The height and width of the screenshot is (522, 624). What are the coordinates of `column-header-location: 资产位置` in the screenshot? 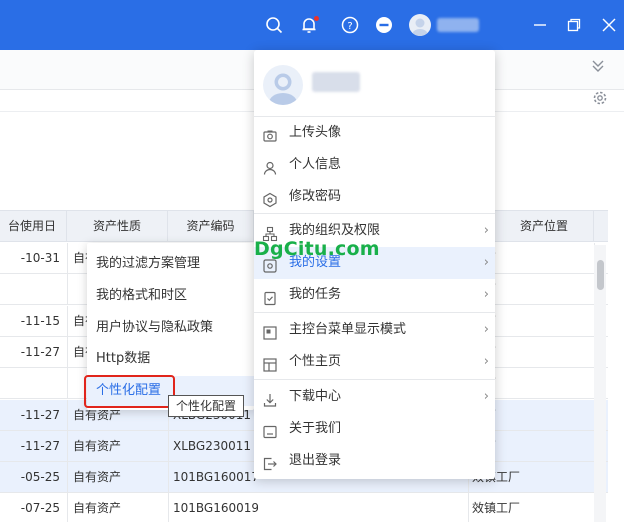 It's located at (544, 226).